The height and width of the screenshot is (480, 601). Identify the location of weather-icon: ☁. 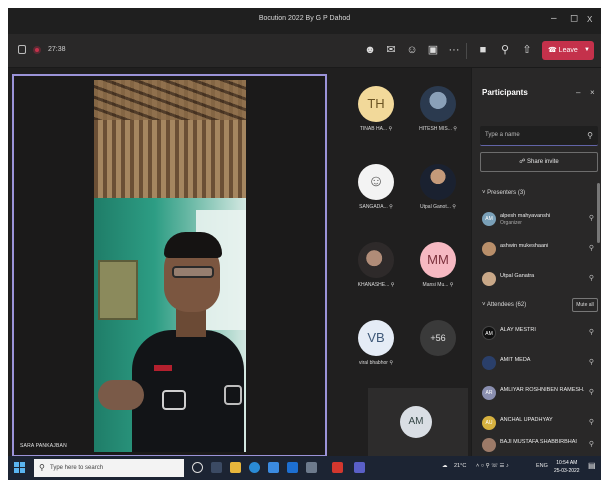
(445, 466).